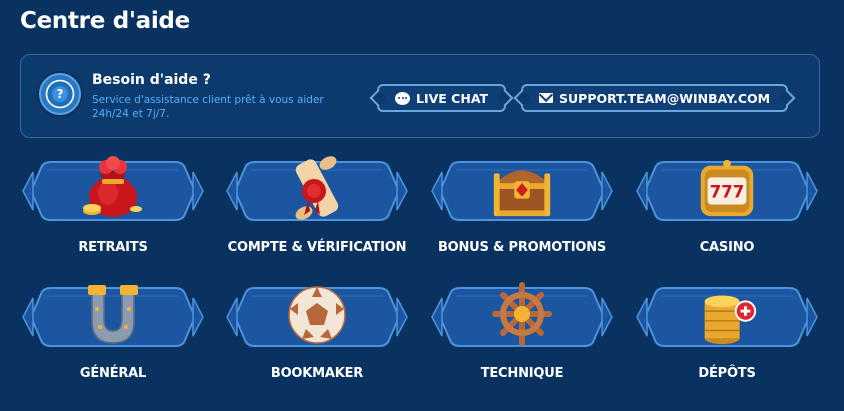 This screenshot has height=411, width=844. What do you see at coordinates (317, 247) in the screenshot?
I see `category-label: COMPTE & VÉRIFICATION` at bounding box center [317, 247].